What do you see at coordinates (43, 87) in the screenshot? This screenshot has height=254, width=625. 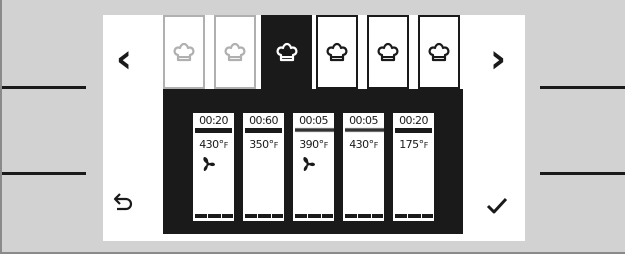 I see `bezel-line-left-top` at bounding box center [43, 87].